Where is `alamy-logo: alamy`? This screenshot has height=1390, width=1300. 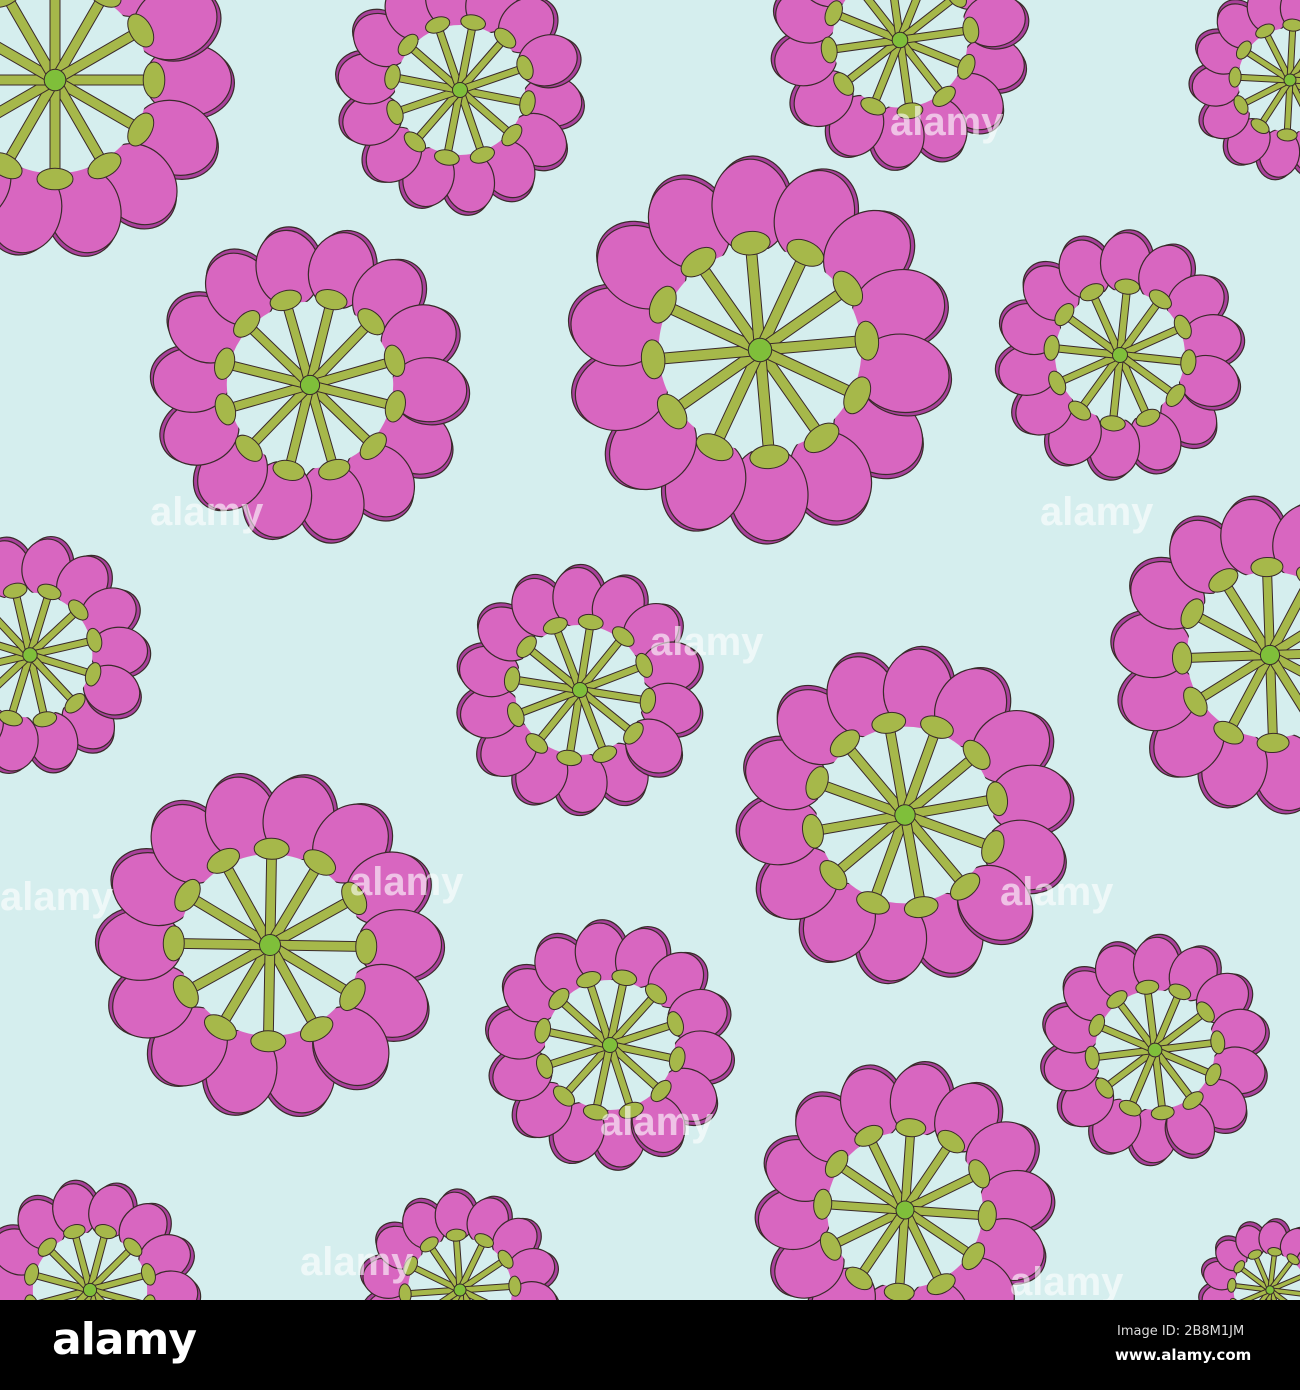
alamy-logo: alamy is located at coordinates (124, 1339).